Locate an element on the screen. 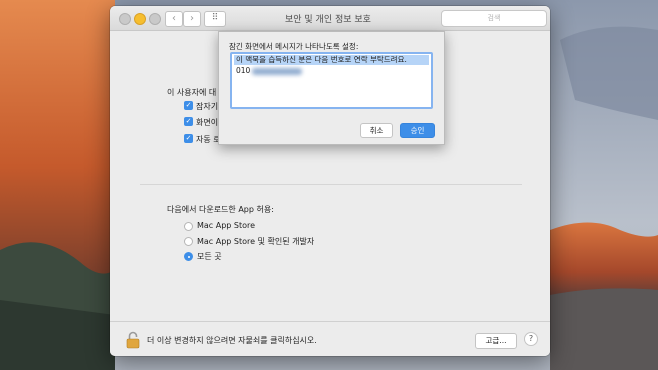 This screenshot has width=658, height=370. search-input: 검색 is located at coordinates (494, 18).